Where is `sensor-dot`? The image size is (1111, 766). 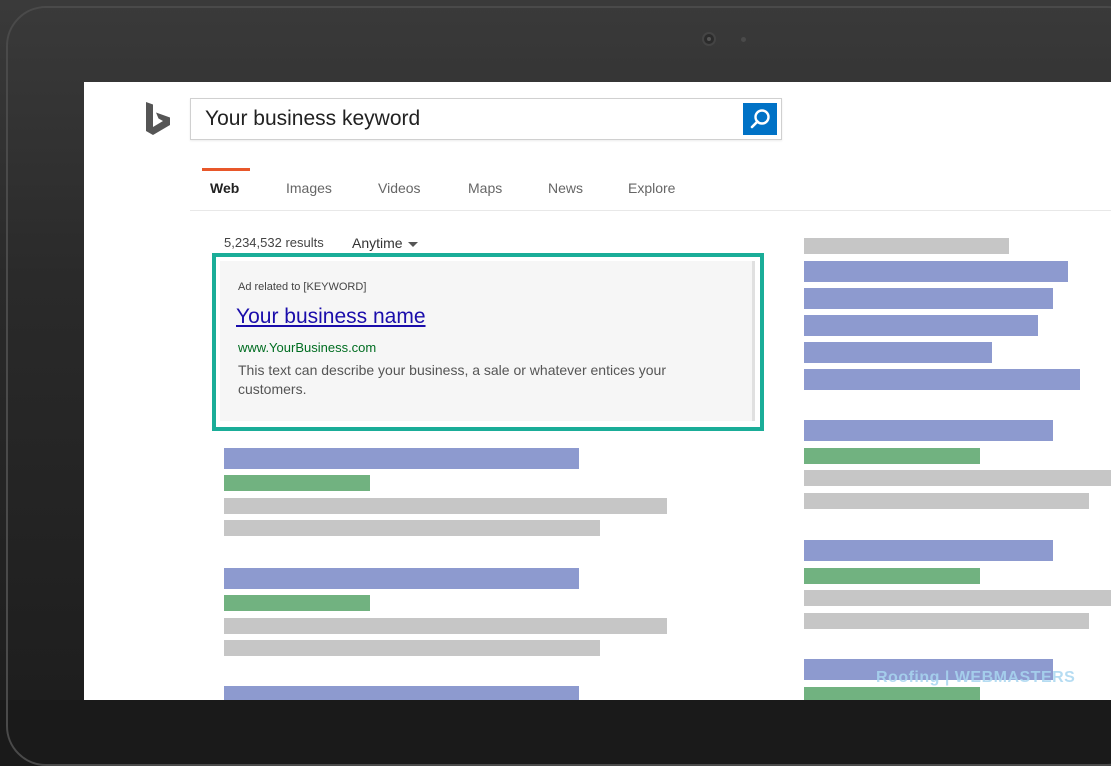 sensor-dot is located at coordinates (743, 39).